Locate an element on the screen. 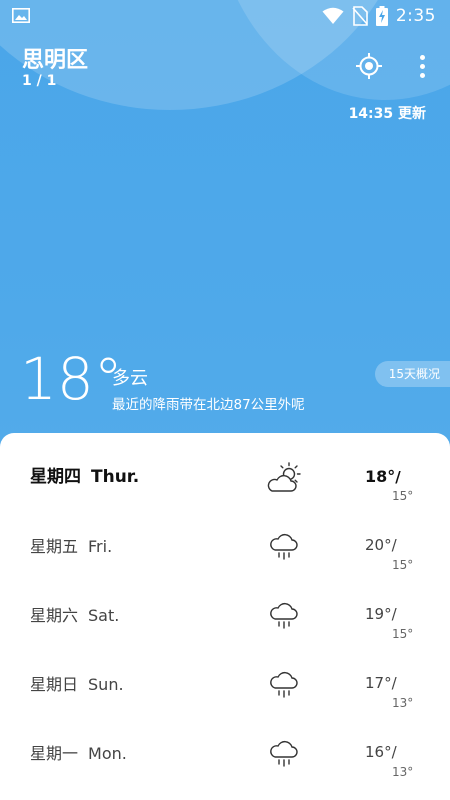 This screenshot has height=800, width=450. day-en: Fri. is located at coordinates (100, 546).